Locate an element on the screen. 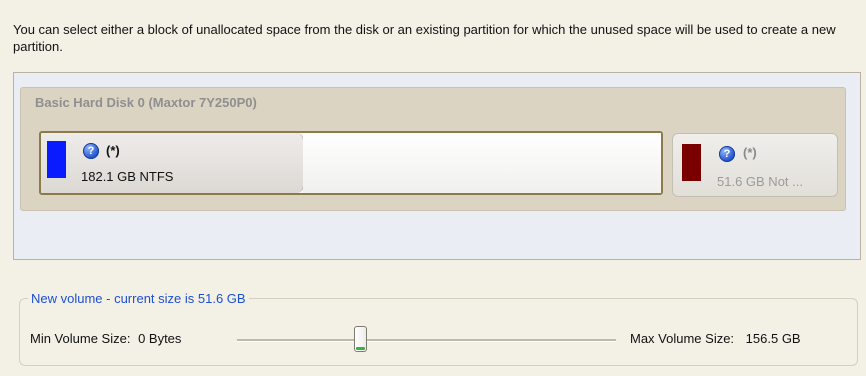 The height and width of the screenshot is (376, 866). min-volume-size: Min Volume Size: 0 Bytes is located at coordinates (105, 338).